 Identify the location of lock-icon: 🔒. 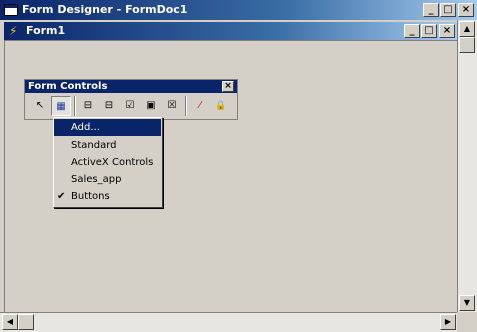
(221, 106).